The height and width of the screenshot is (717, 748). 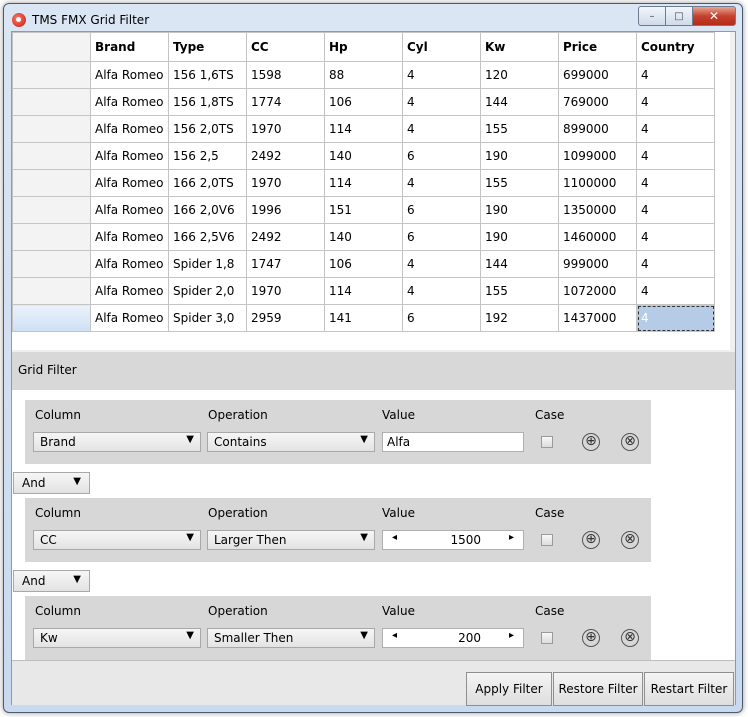 I want to click on table-cell: 192, so click(x=519, y=318).